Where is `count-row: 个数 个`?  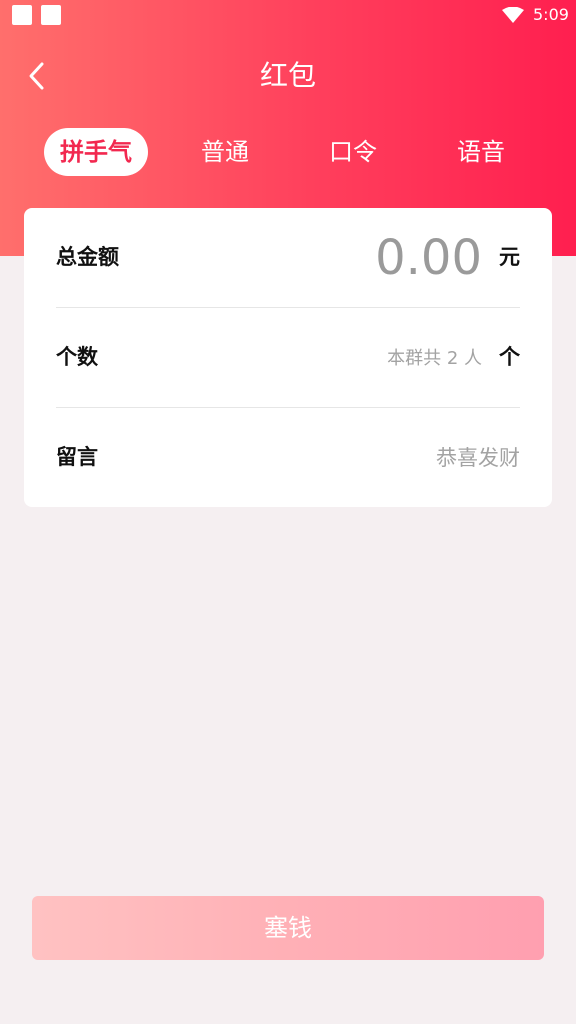
count-row: 个数 个 is located at coordinates (288, 357).